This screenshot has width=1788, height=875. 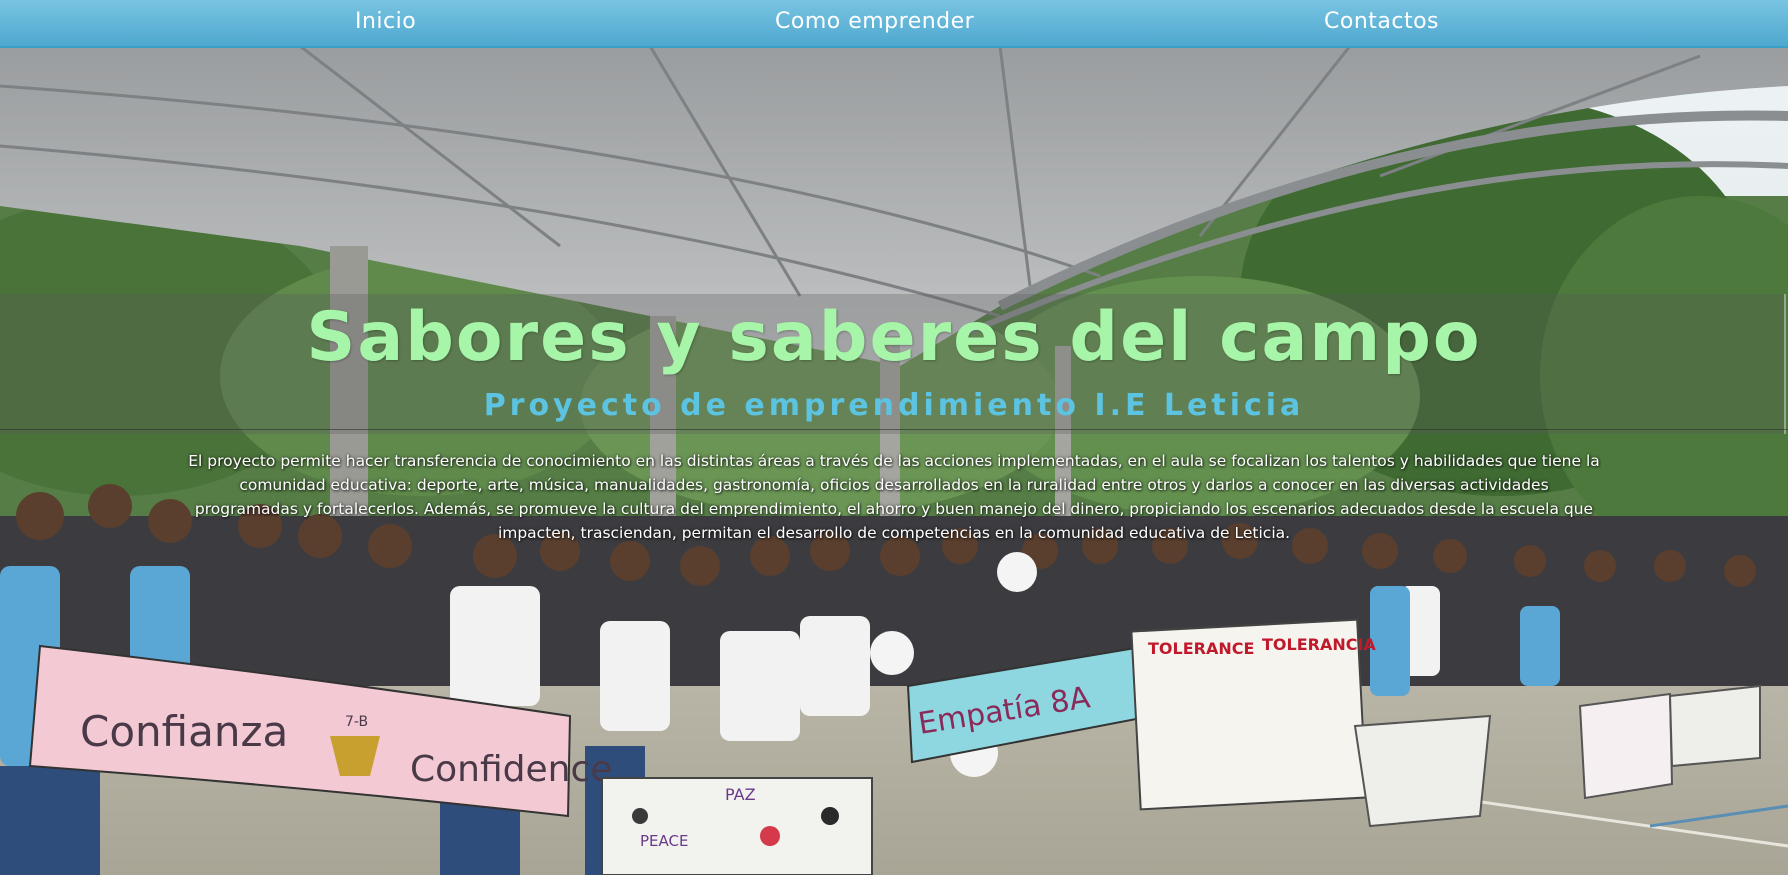 What do you see at coordinates (874, 22) in the screenshot?
I see `nav-link-como-emprender: Como emprender` at bounding box center [874, 22].